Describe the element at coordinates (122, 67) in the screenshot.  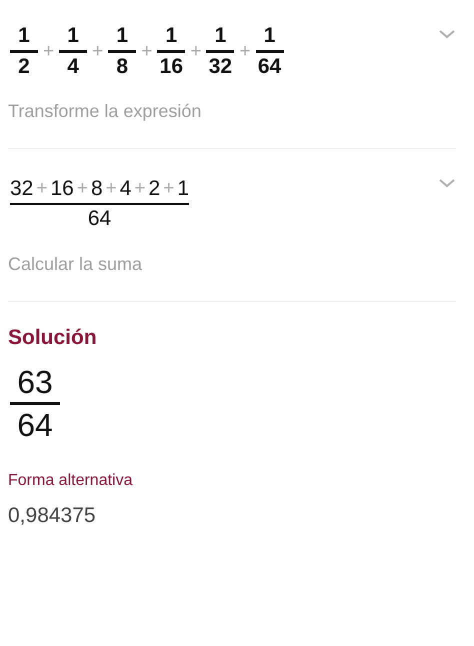
I see `denominator: 8` at that location.